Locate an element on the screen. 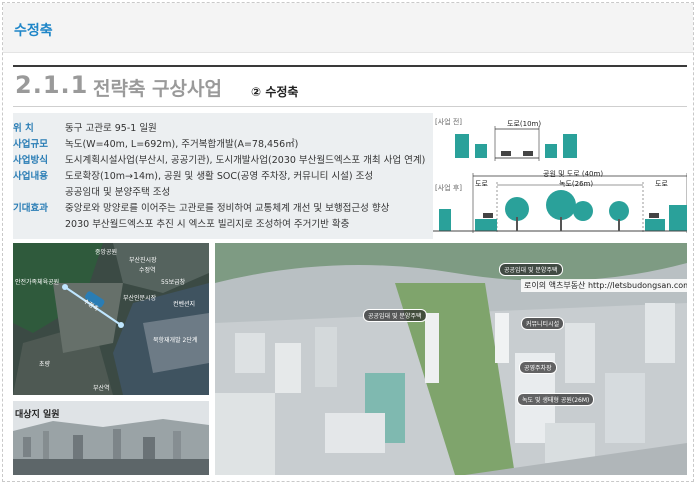 This screenshot has height=484, width=696. green-road-label: 녹도(26m) is located at coordinates (576, 184).